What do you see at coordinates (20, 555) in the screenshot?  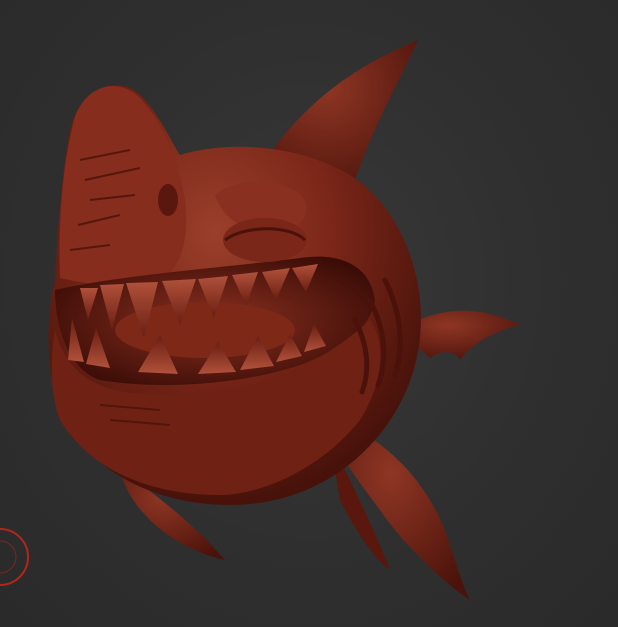 I see `rotation-gizmo-icon` at bounding box center [20, 555].